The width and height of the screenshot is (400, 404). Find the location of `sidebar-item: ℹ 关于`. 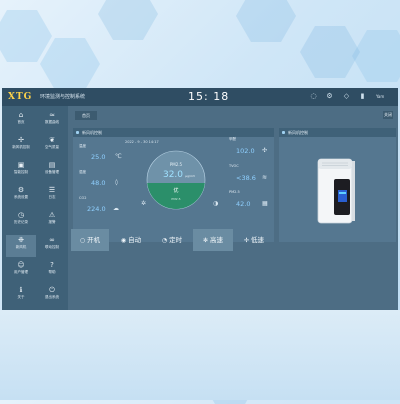

sidebar-item: ℹ 关于 is located at coordinates (21, 296).